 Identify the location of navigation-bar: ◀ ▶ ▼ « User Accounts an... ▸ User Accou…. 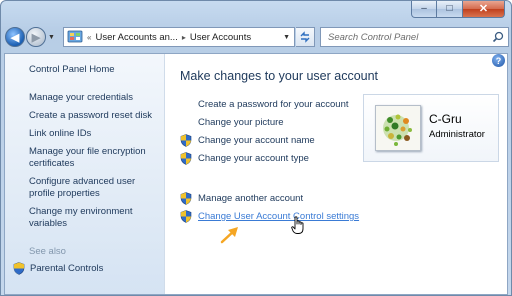
(257, 37).